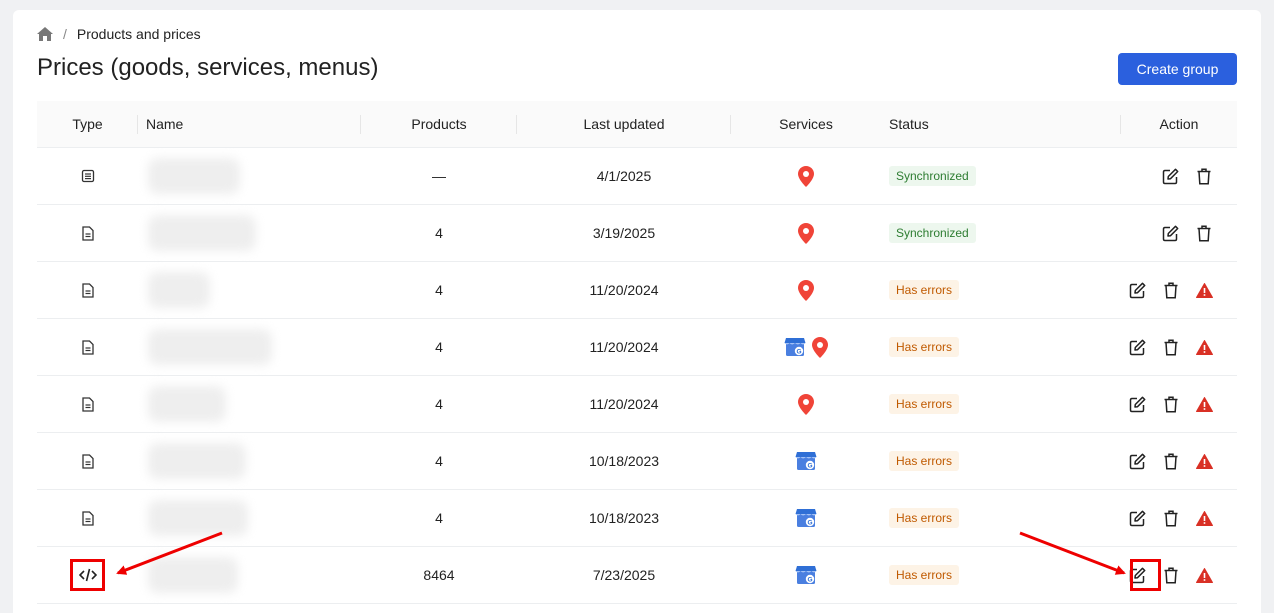  Describe the element at coordinates (45, 34) in the screenshot. I see `home-icon` at that location.